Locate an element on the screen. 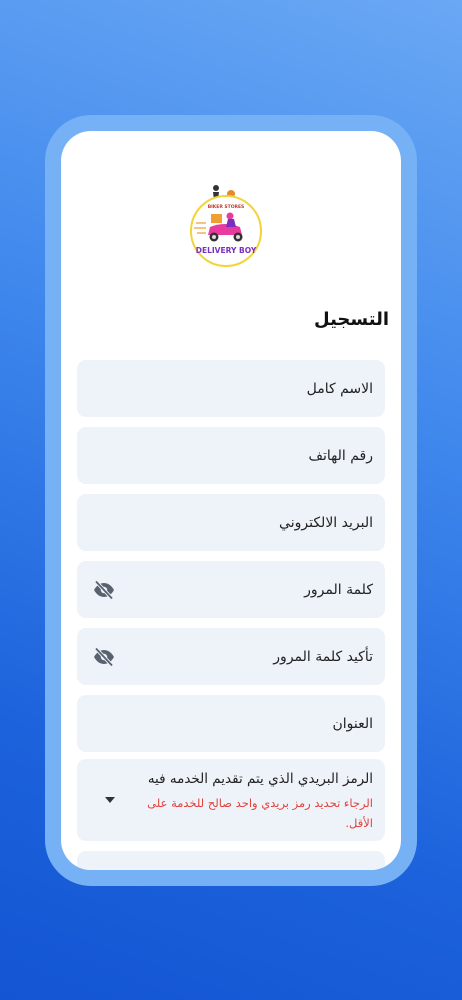 This screenshot has width=462, height=1000. next-field-partial is located at coordinates (231, 860).